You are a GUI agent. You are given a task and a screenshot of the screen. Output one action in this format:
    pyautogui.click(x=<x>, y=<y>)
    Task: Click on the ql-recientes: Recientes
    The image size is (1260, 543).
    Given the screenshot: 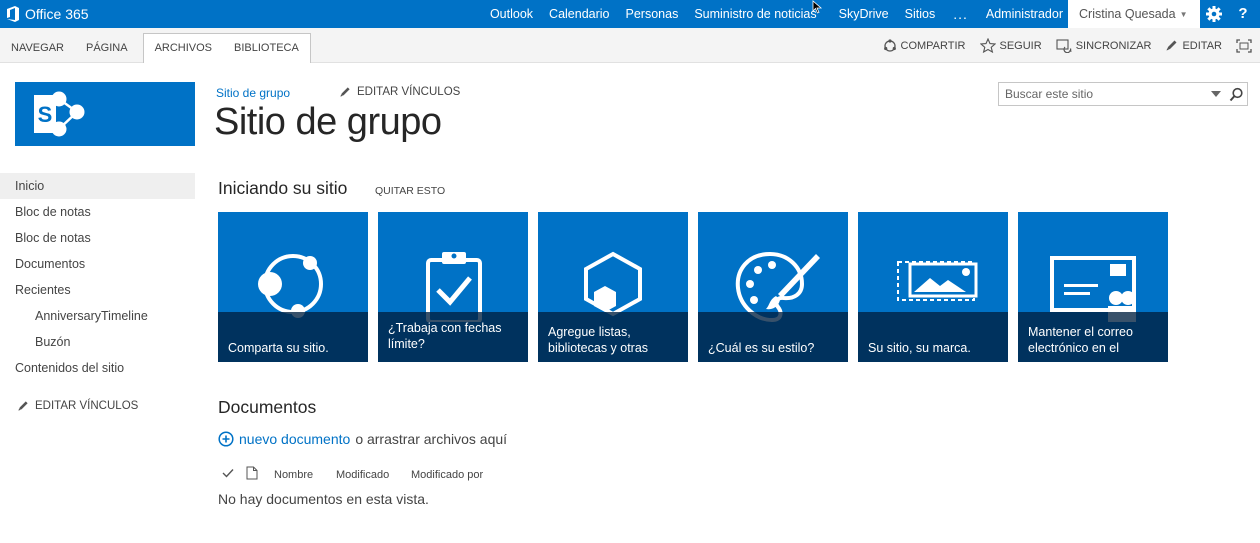 What is the action you would take?
    pyautogui.click(x=97, y=290)
    